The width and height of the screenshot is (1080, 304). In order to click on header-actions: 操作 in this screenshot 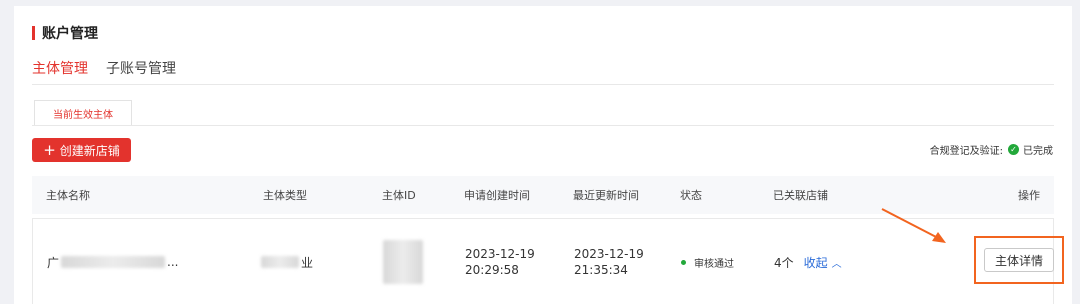, I will do `click(1029, 195)`.